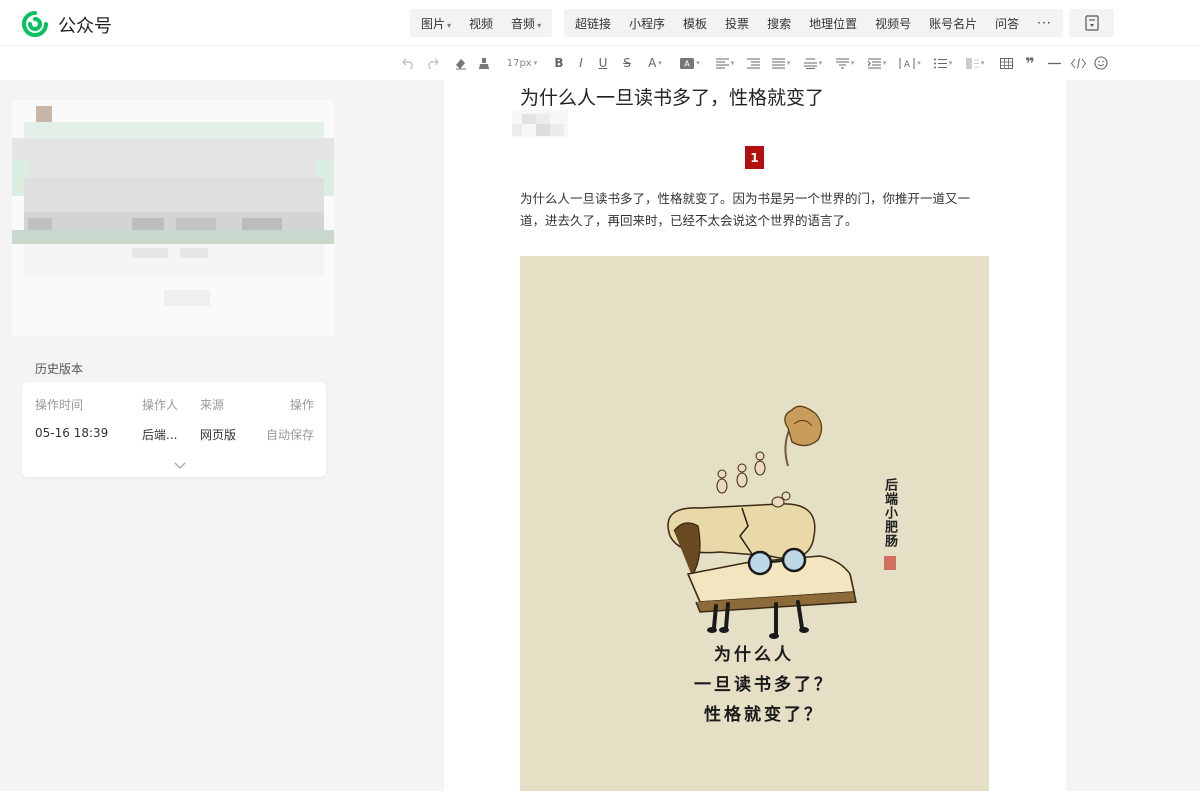  I want to click on insert-account-card-button: 账号名片, so click(953, 23).